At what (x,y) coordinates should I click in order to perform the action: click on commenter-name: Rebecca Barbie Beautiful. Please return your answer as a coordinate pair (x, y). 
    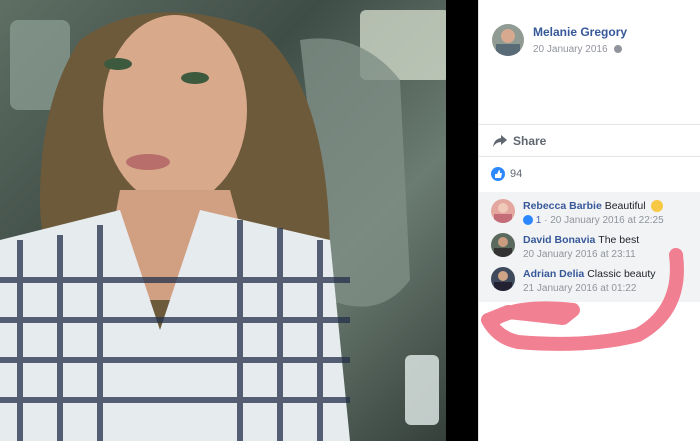
    Looking at the image, I should click on (593, 206).